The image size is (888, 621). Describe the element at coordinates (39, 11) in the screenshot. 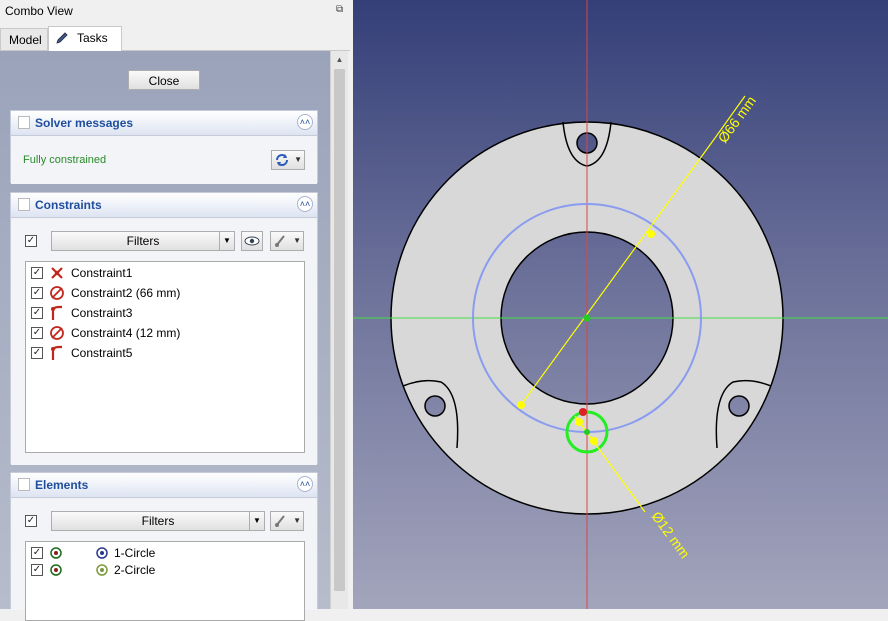

I see `combo-view-title: Combo View` at that location.